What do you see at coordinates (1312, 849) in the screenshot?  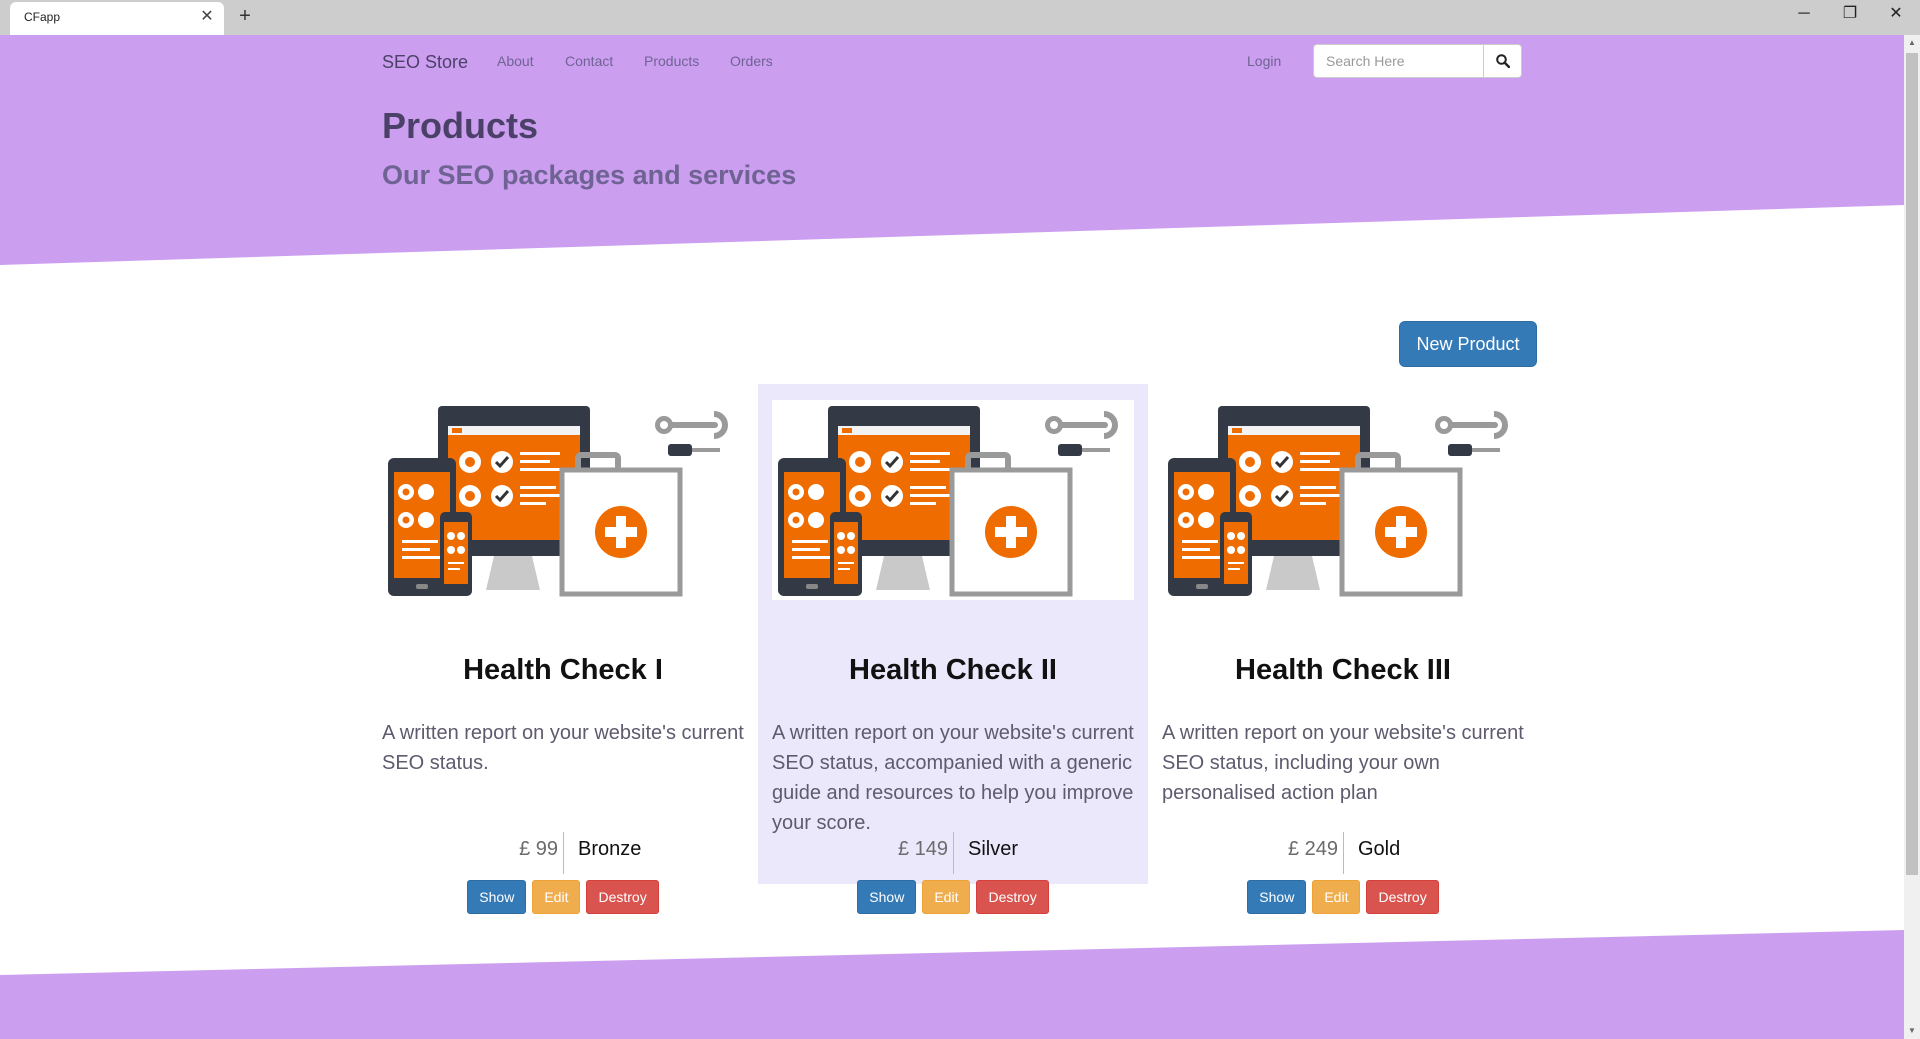 I see `product-price: £ 249` at bounding box center [1312, 849].